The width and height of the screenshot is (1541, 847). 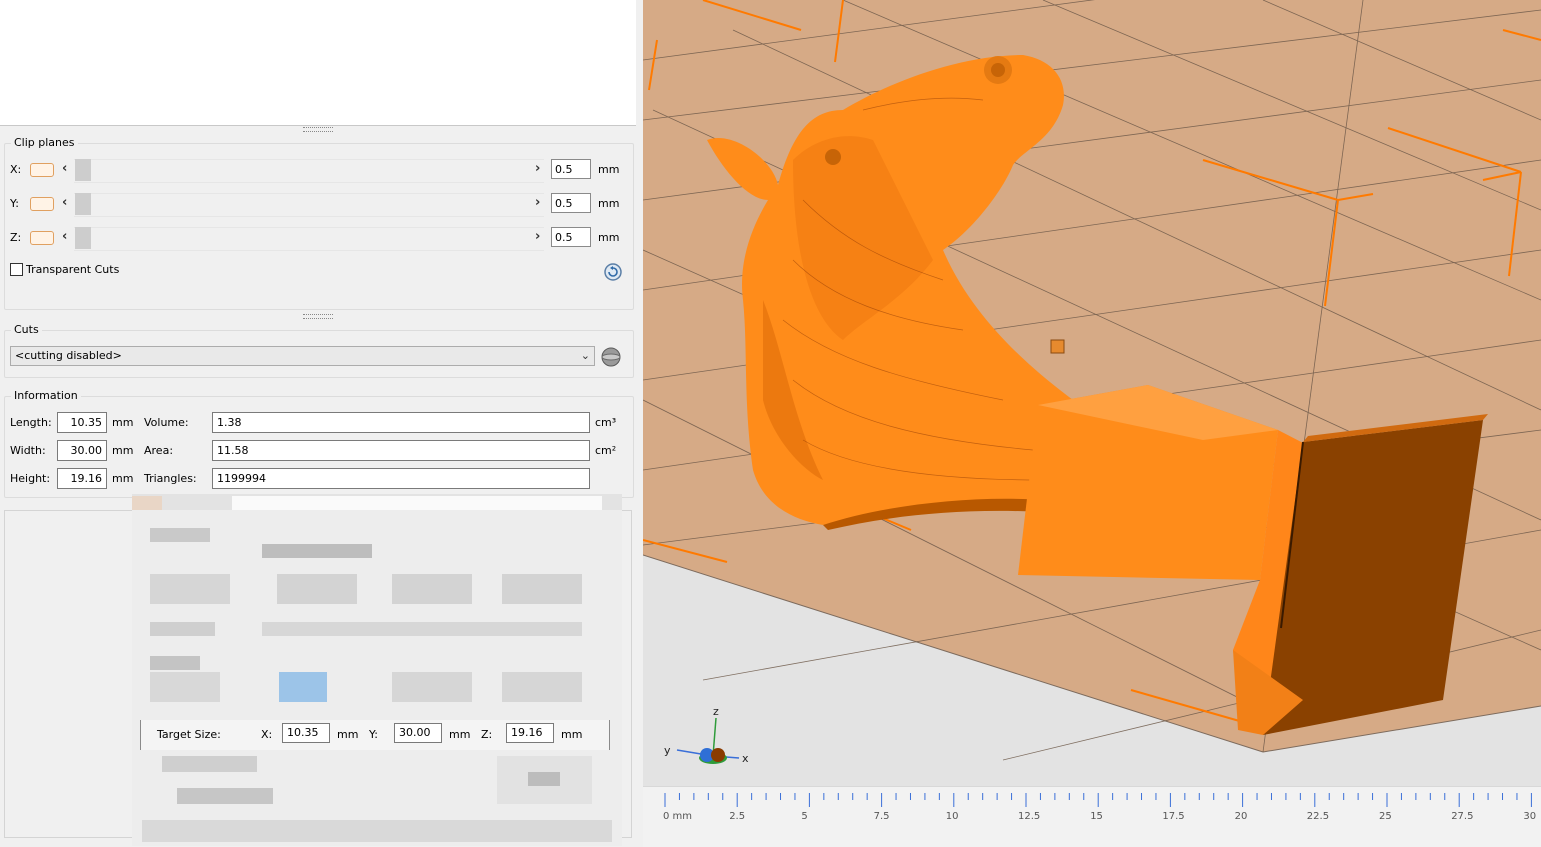 What do you see at coordinates (64, 236) in the screenshot?
I see `clip-z-decrease-icon: ‹` at bounding box center [64, 236].